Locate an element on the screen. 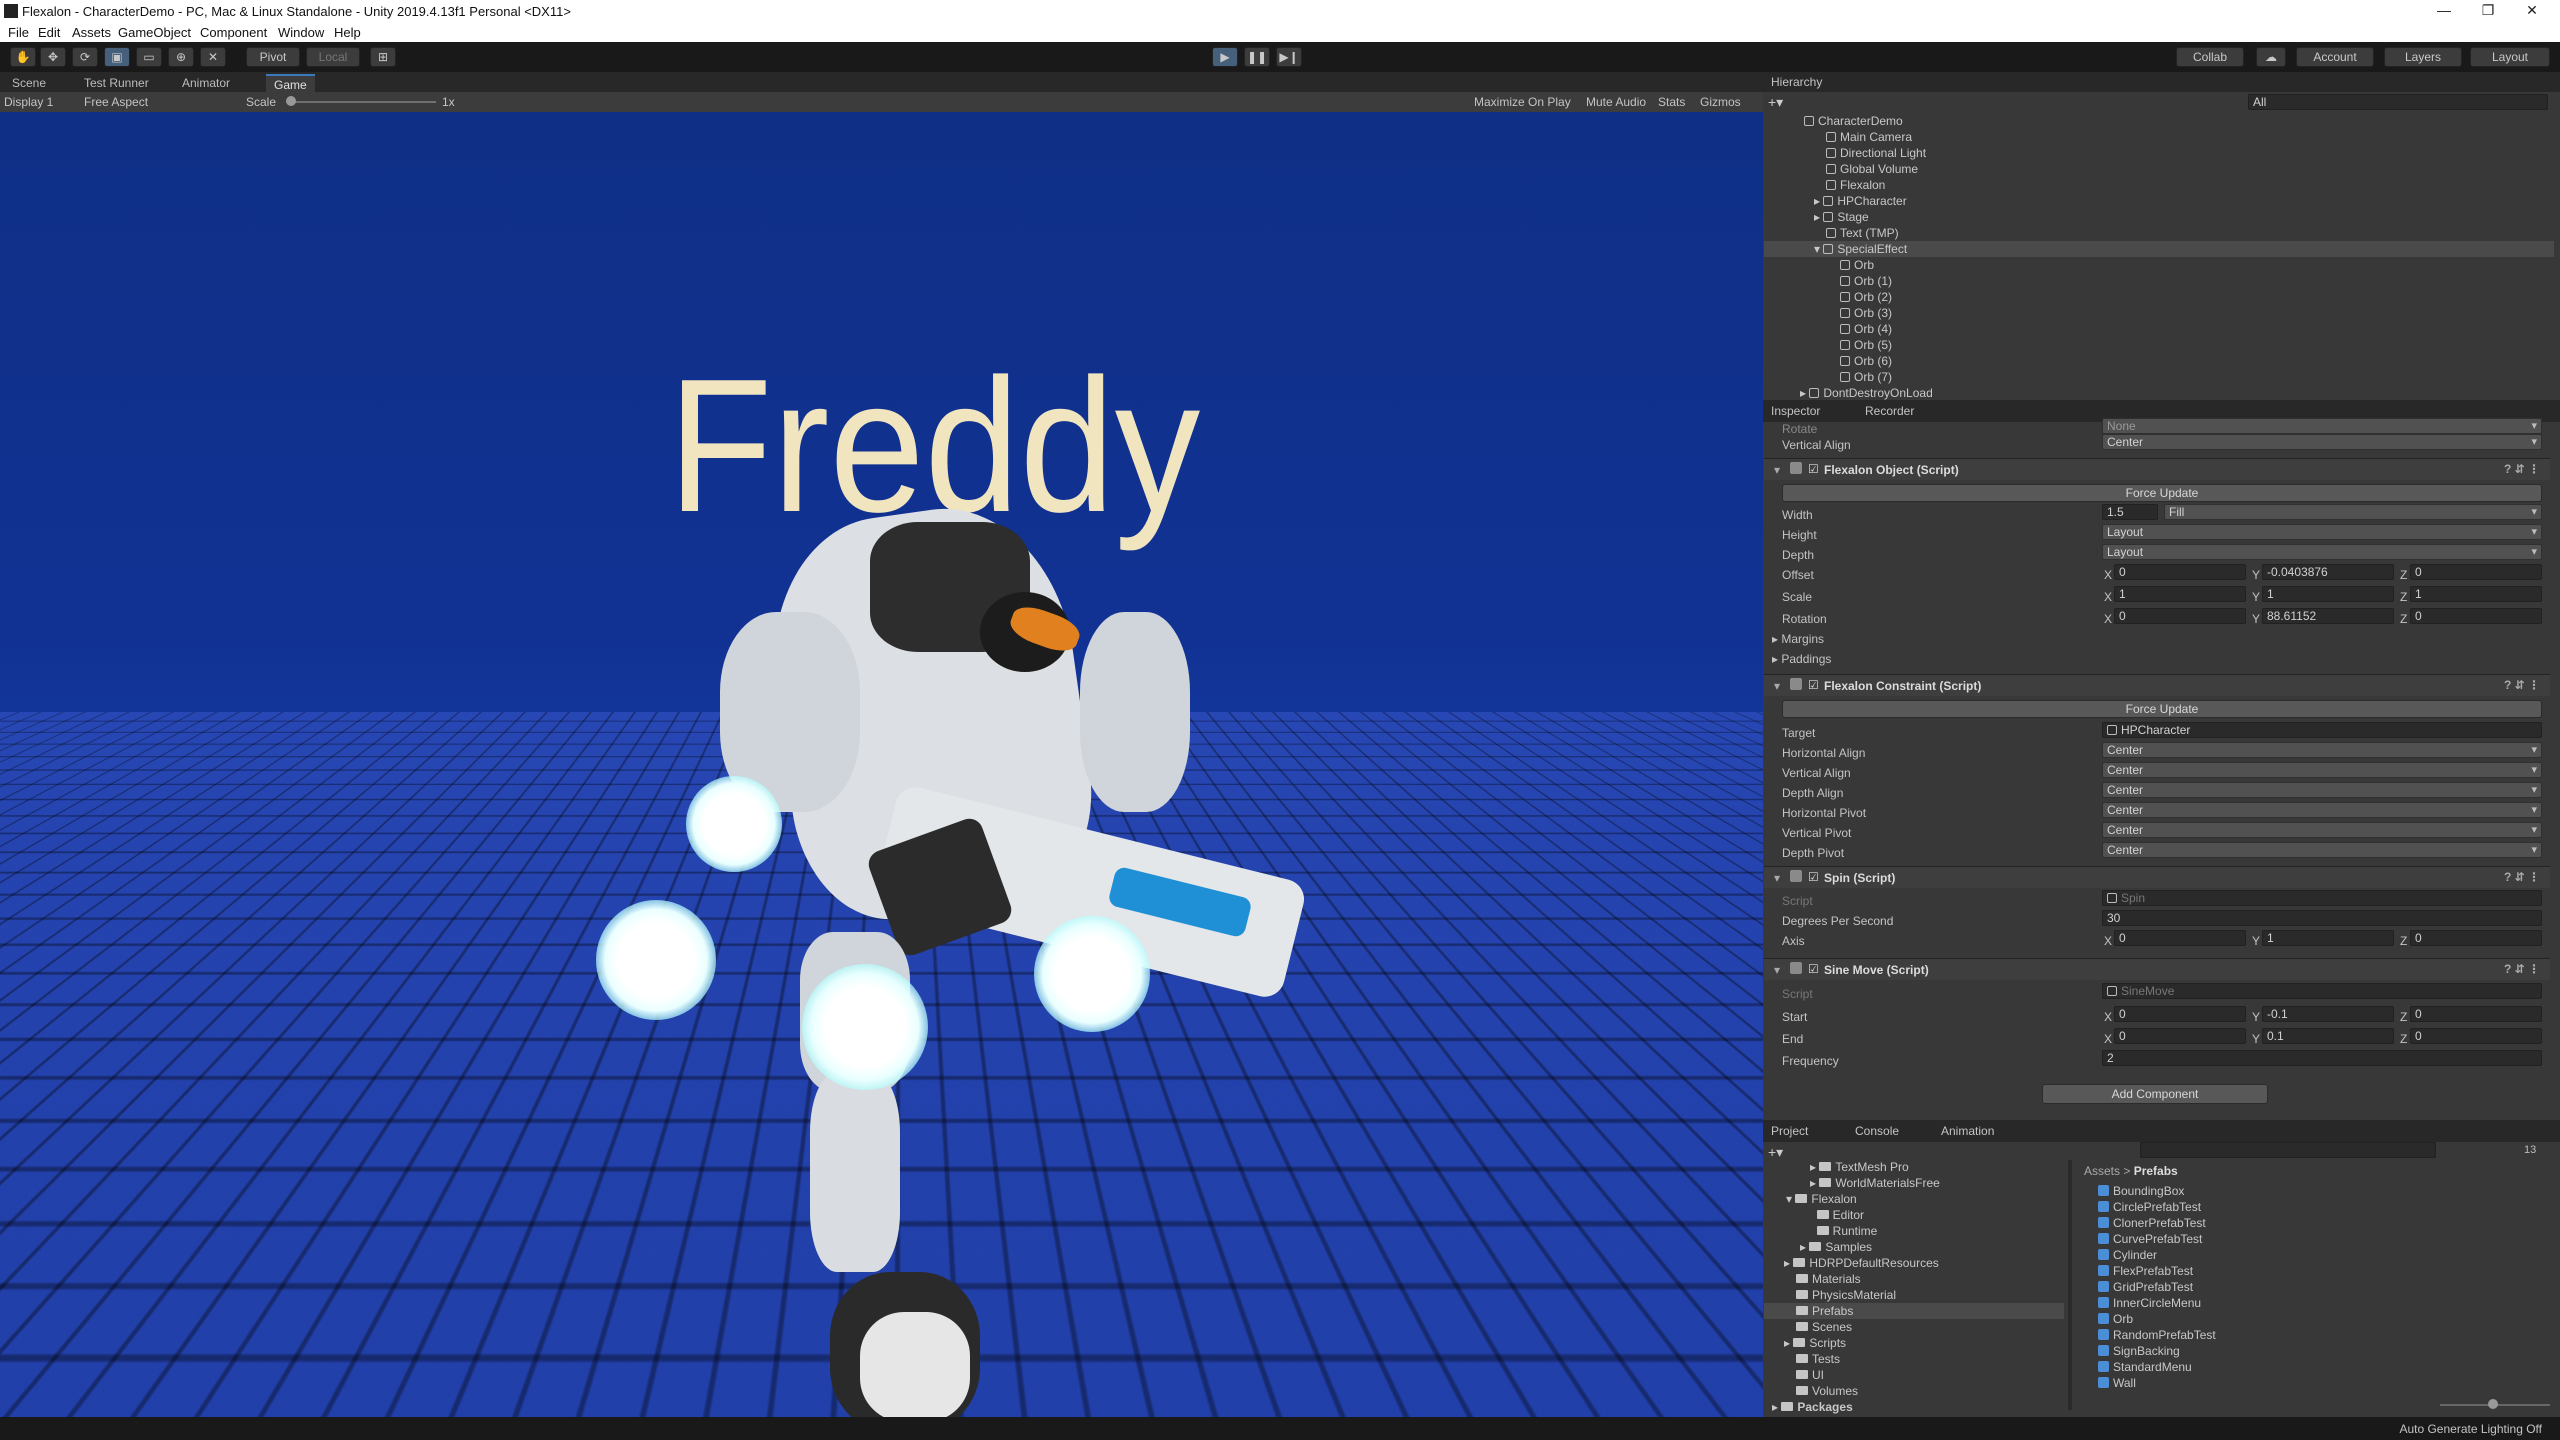 This screenshot has width=2560, height=1440. rect-tool-icon: ▭ is located at coordinates (149, 57).